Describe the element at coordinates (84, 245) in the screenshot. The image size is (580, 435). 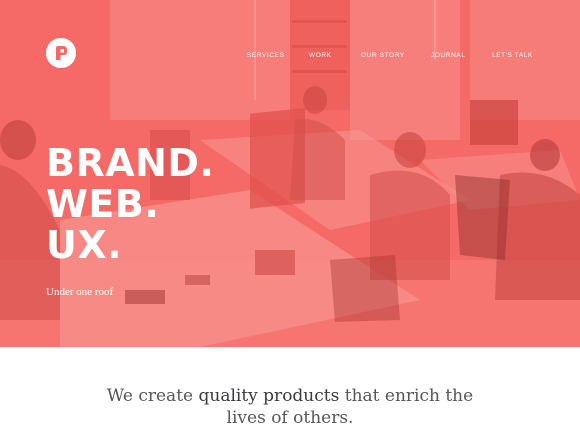
I see `headline-line-ux: UX.` at that location.